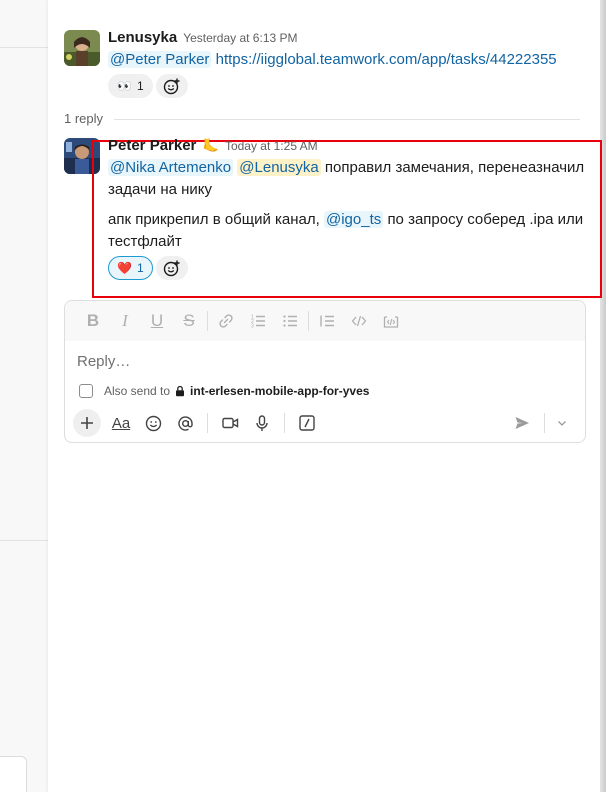  Describe the element at coordinates (124, 268) in the screenshot. I see `heart-emoji-icon: ❤️` at that location.